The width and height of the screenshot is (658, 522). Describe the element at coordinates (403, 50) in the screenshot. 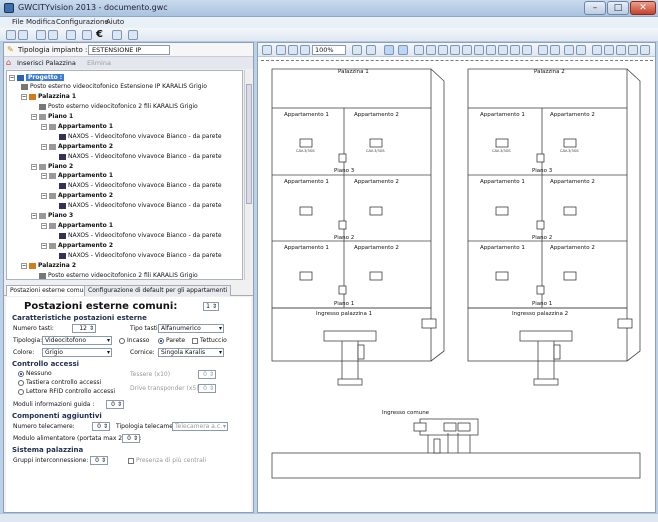

I see `pointer-icon` at that location.